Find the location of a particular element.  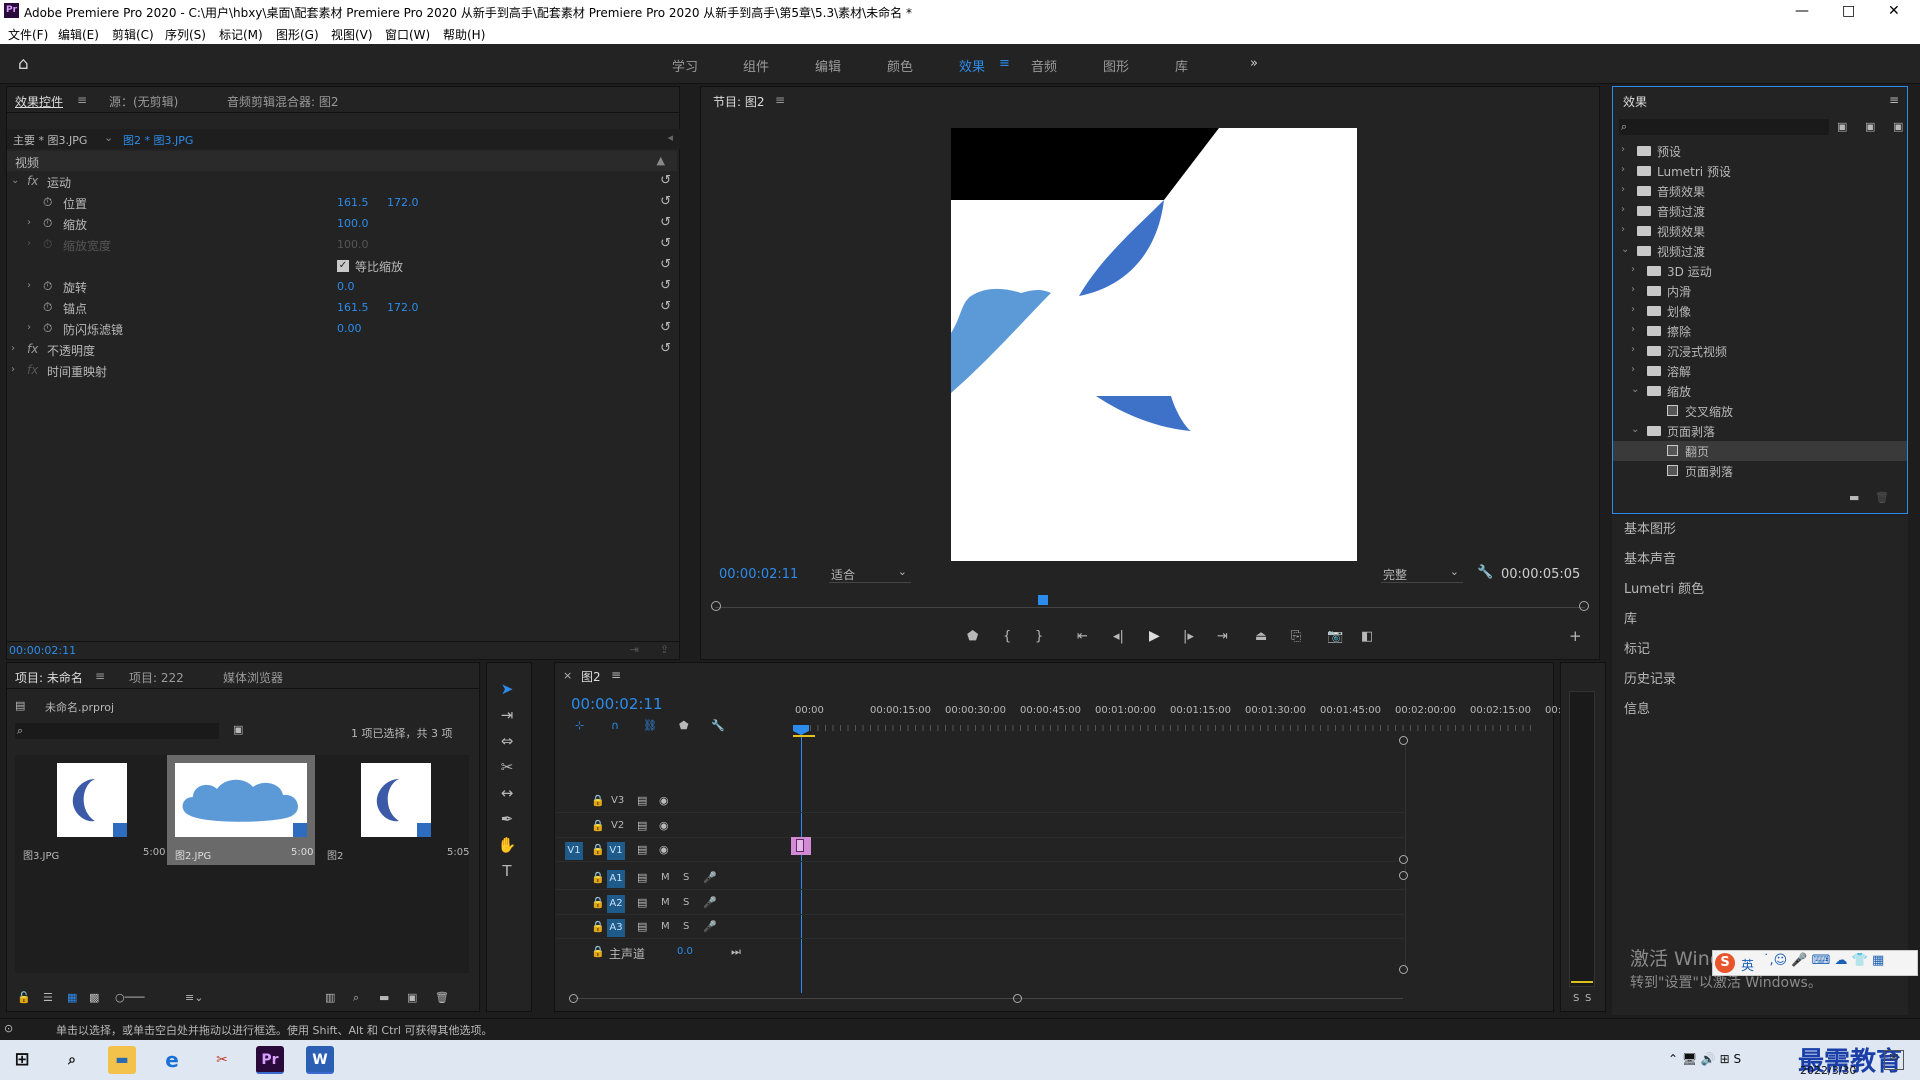

tab-project-222: 项目: 222 is located at coordinates (156, 677).